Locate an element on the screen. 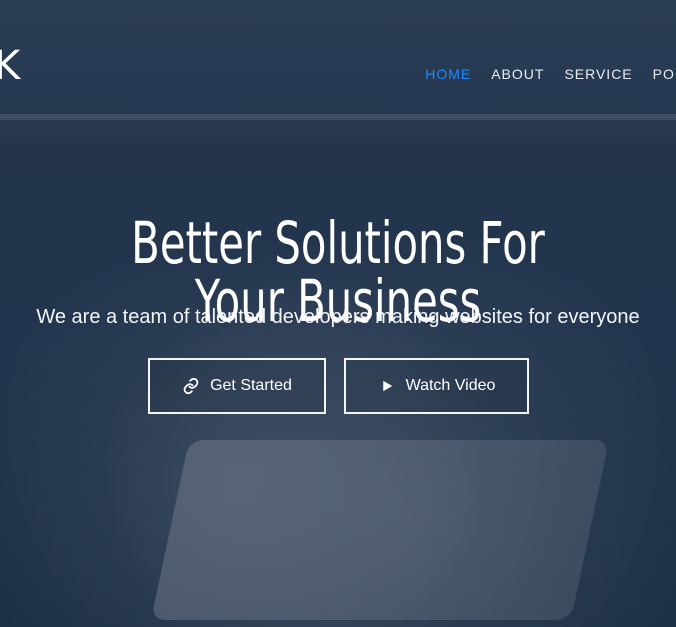 The image size is (676, 627). nav-home-link: HOME is located at coordinates (448, 74).